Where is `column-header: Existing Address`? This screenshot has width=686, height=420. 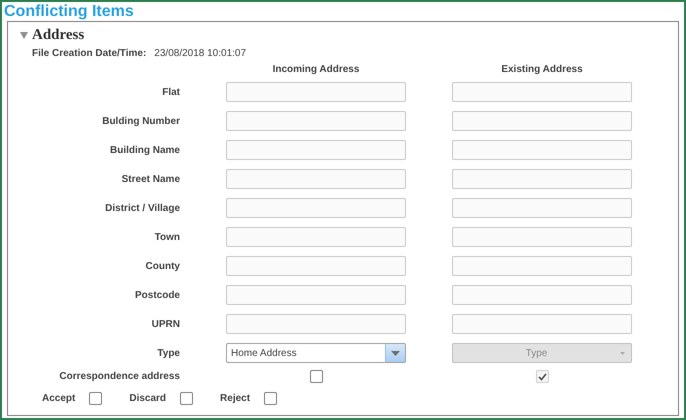 column-header: Existing Address is located at coordinates (542, 70).